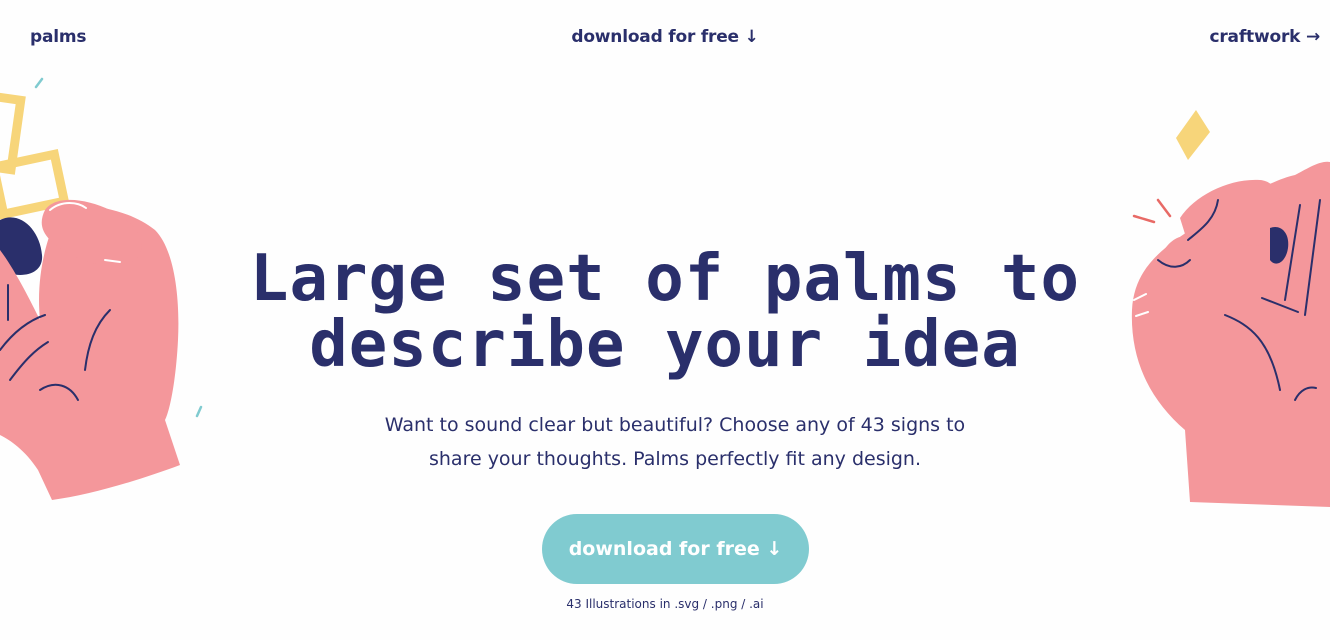  I want to click on formats-caption: 43 Illustrations in .svg / .png / .ai, so click(665, 604).